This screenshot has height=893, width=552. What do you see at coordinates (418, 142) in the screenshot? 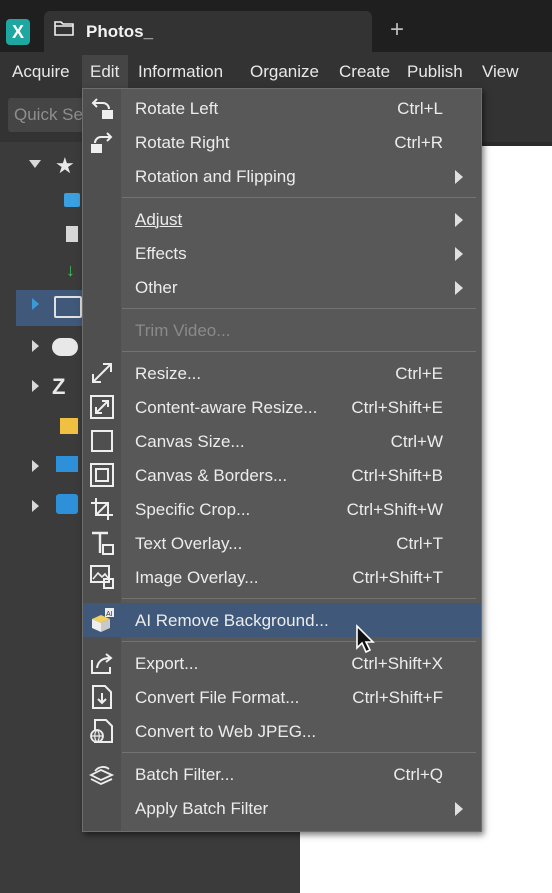
I see `menu-item-shortcut: Ctrl+R` at bounding box center [418, 142].